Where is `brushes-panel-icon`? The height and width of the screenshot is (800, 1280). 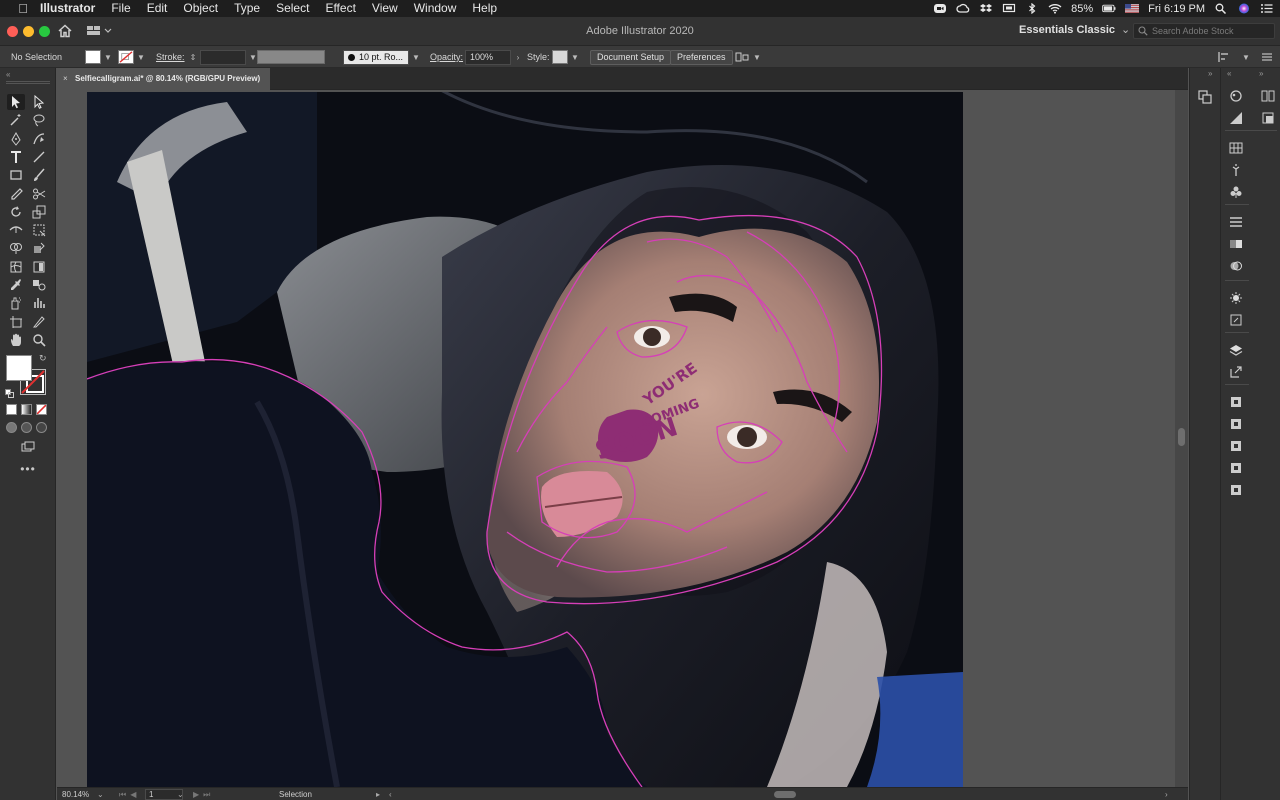
brushes-panel-icon is located at coordinates (1236, 170).